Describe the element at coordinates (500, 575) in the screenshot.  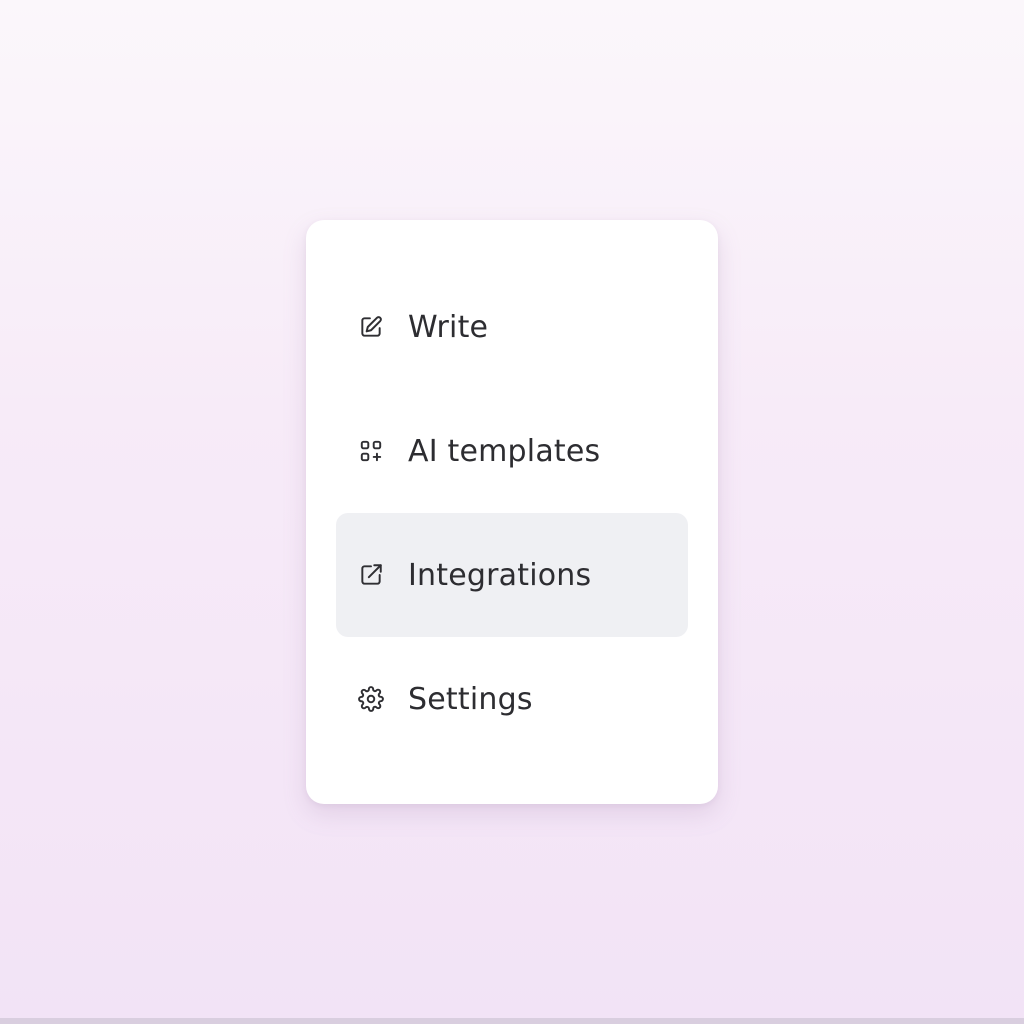
I see `menu-item-label: Integrations` at that location.